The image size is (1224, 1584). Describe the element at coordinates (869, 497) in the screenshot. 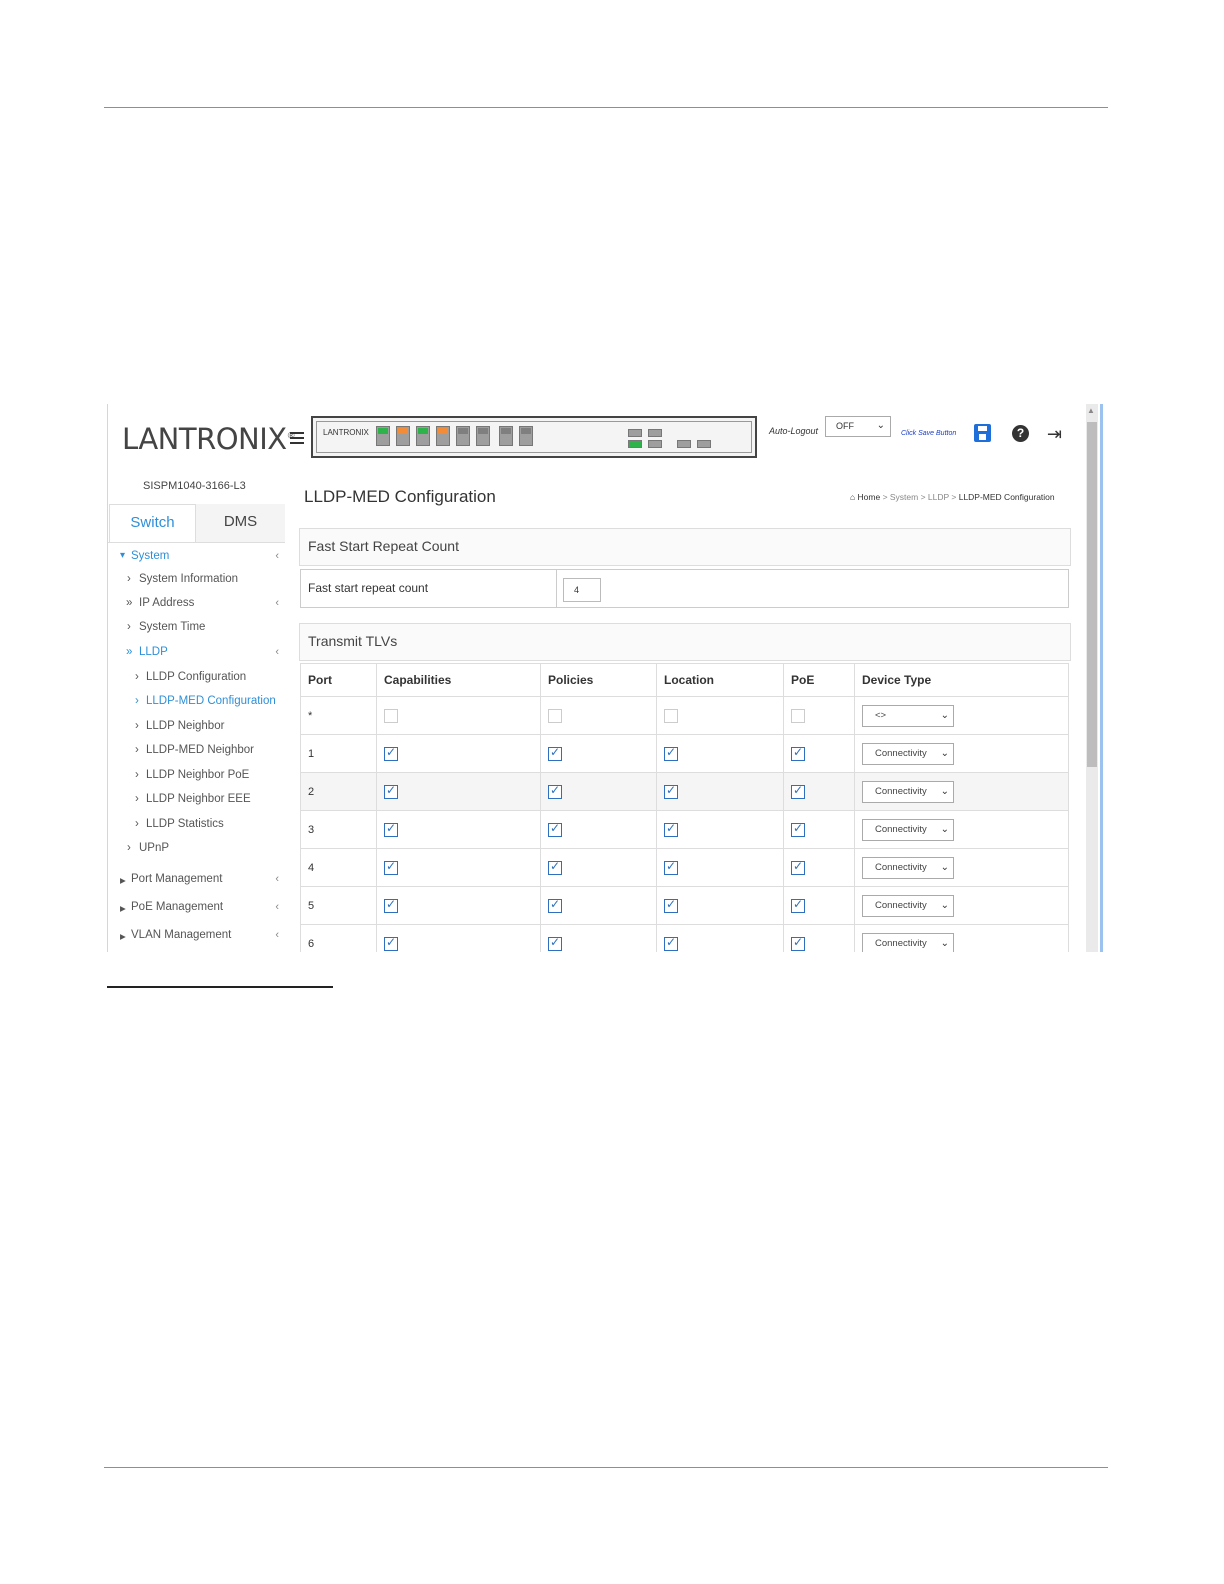

I see `breadcrumb-home: Home` at that location.